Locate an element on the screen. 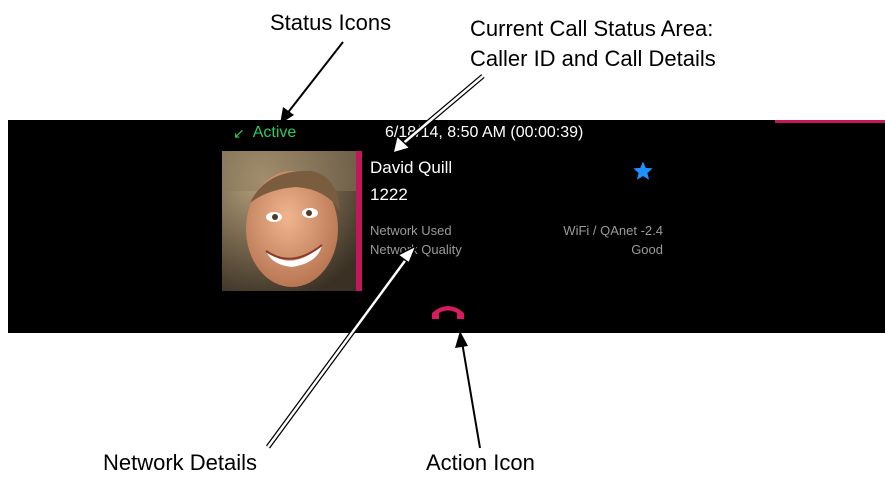 Image resolution: width=885 pixels, height=483 pixels. caller-number: 1222 is located at coordinates (389, 194).